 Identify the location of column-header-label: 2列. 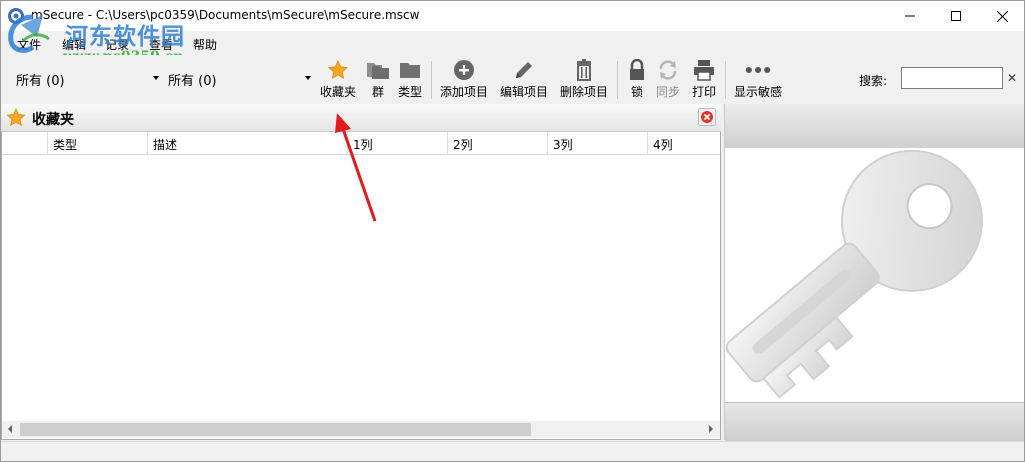
(463, 145).